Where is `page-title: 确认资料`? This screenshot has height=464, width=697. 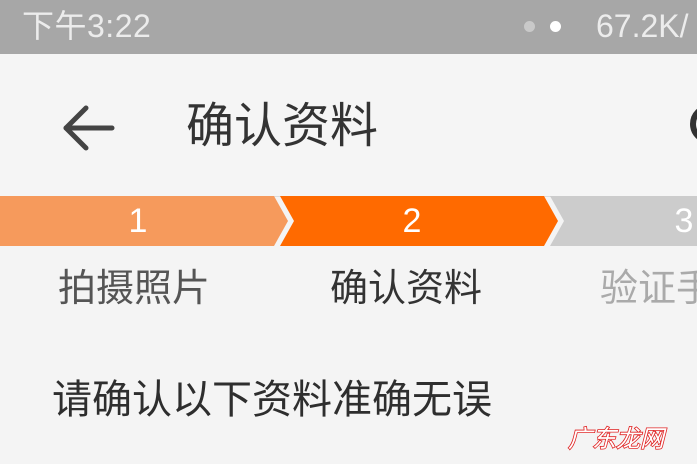
page-title: 确认资料 is located at coordinates (282, 126).